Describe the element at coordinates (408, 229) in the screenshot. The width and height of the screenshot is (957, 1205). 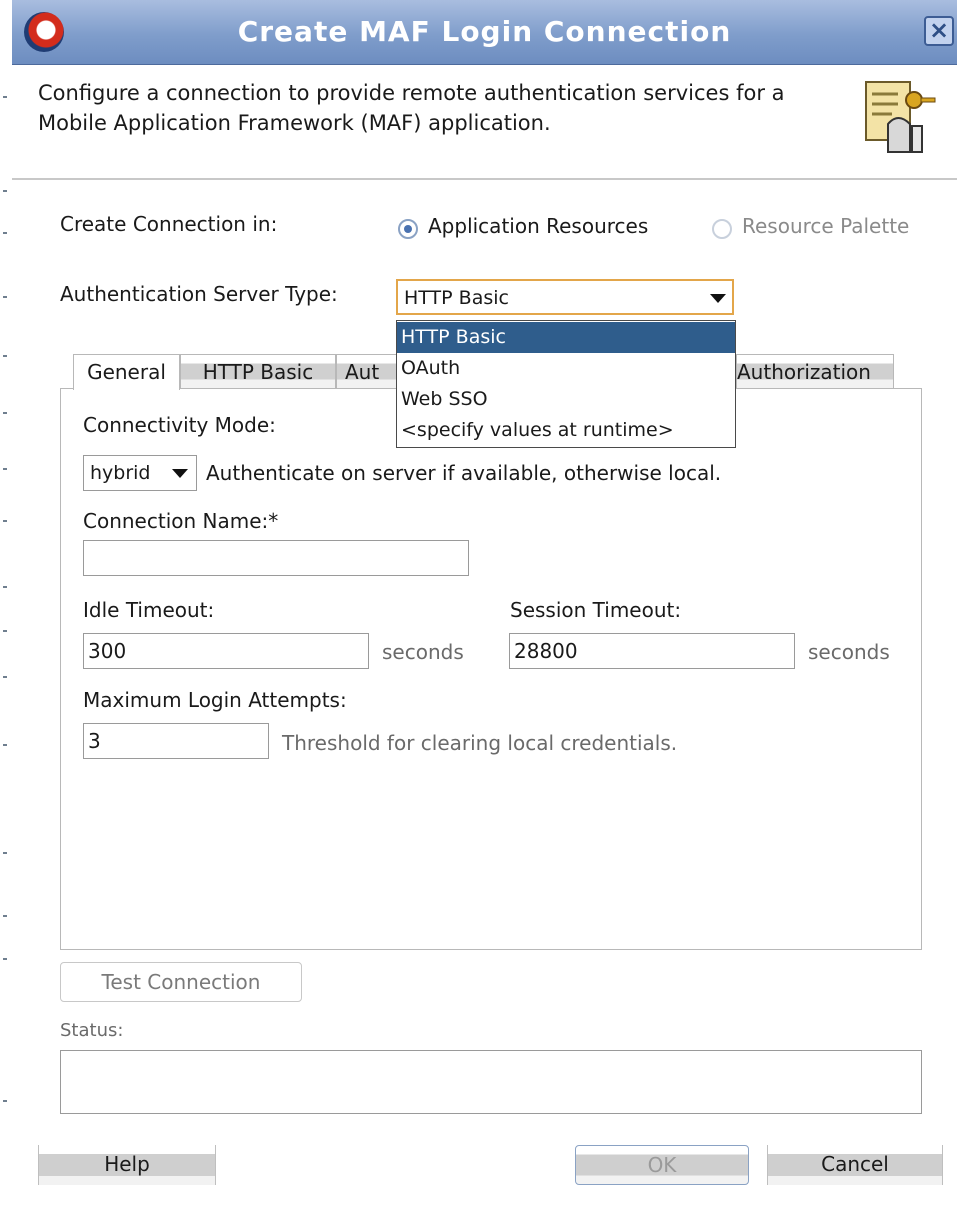
I see `radio-button-selected` at that location.